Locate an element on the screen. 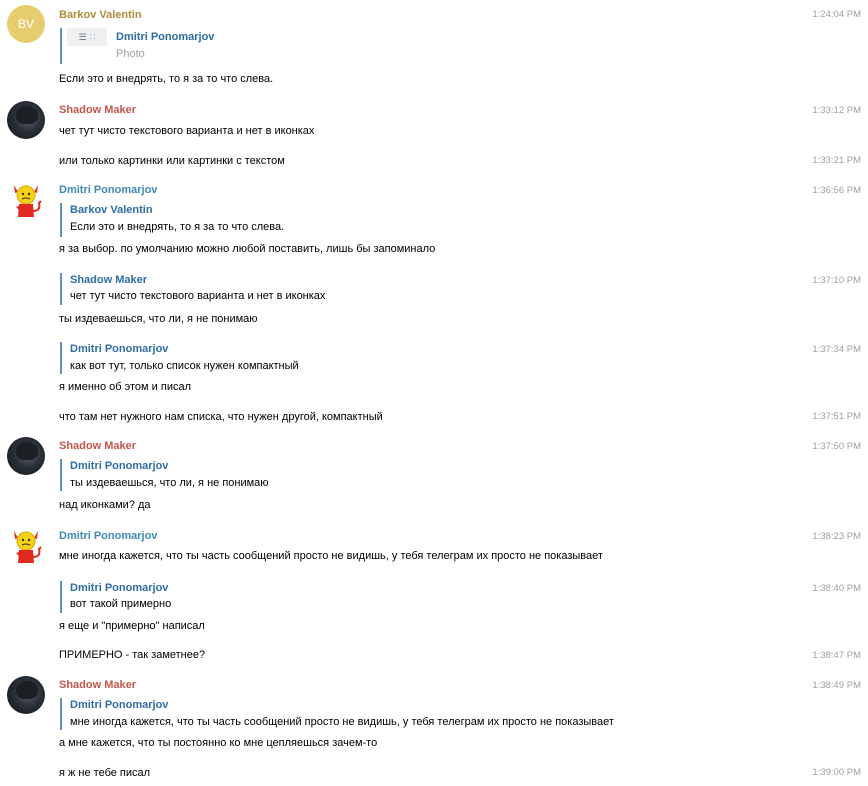 The image size is (868, 786). timestamp: 1:37:10 PM is located at coordinates (836, 280).